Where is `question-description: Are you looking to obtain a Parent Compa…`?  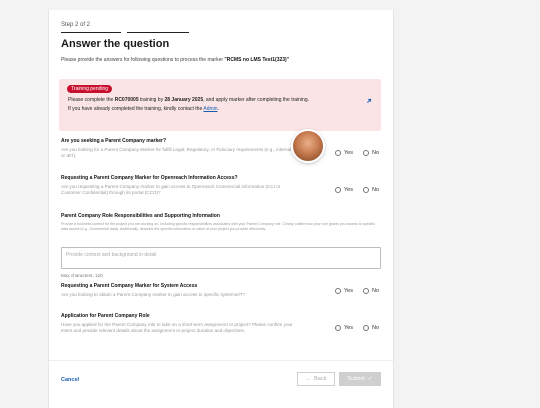
question-description: Are you looking to obtain a Parent Compa… is located at coordinates (153, 294).